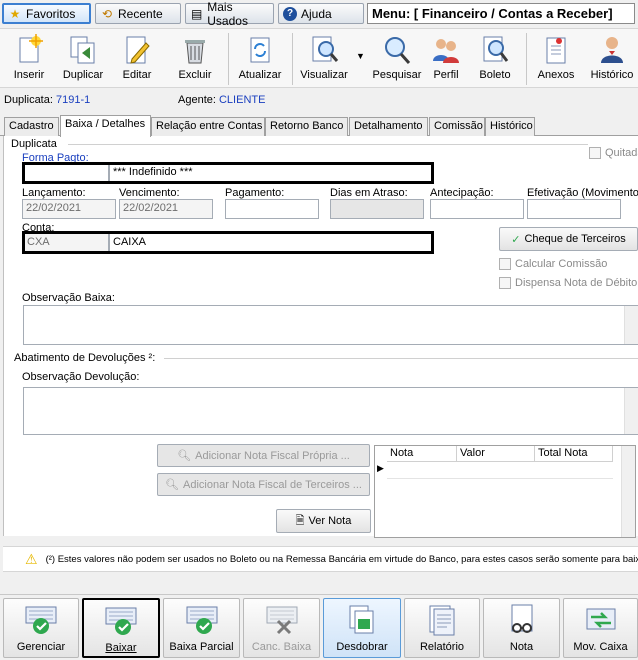  Describe the element at coordinates (260, 50) in the screenshot. I see `refresh-icon` at that location.